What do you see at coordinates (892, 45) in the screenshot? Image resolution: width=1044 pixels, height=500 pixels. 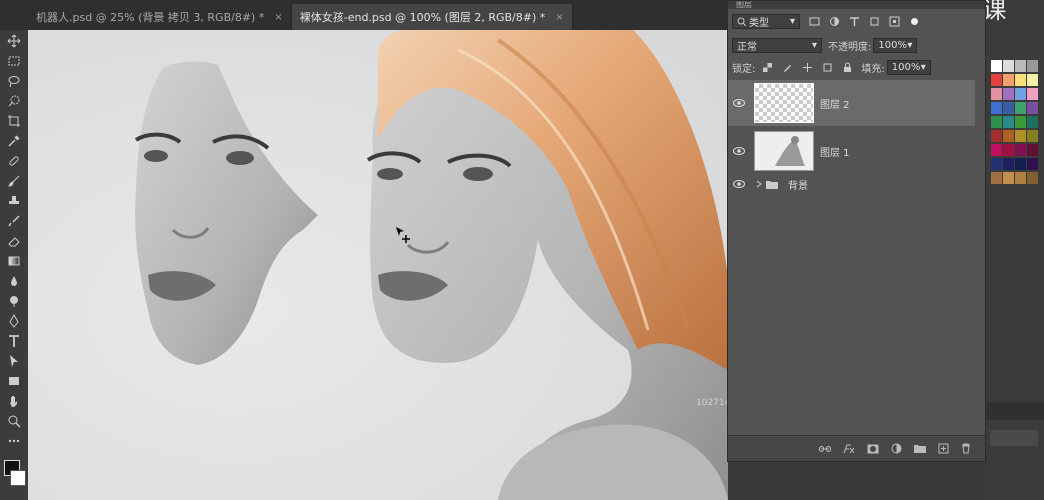 I see `opacity-value: 100%` at bounding box center [892, 45].